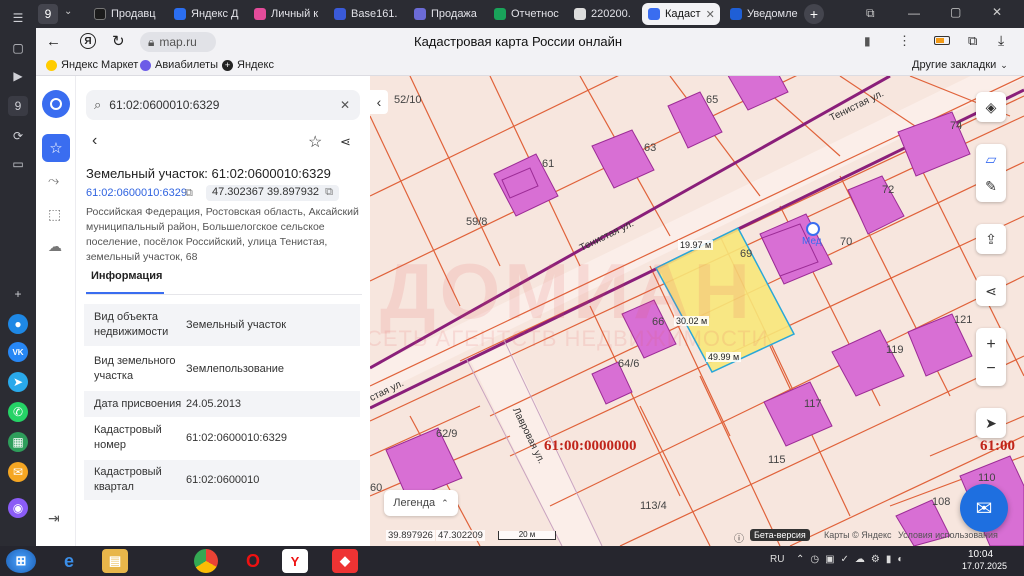  Describe the element at coordinates (18, 508) in the screenshot. I see `alice-icon: ◉` at that location.